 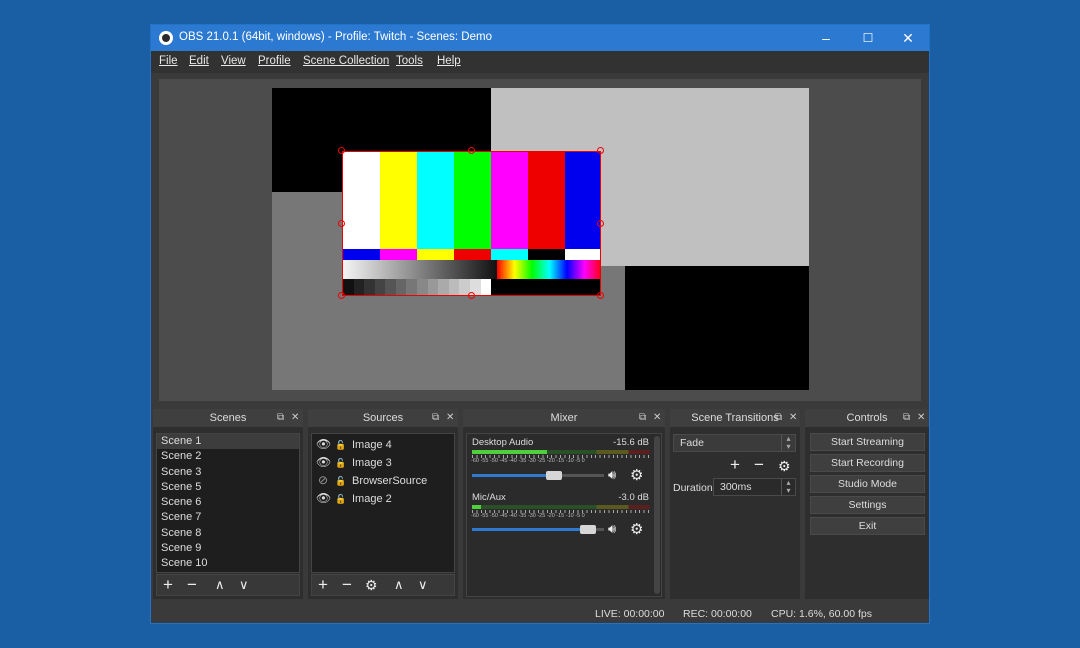 I want to click on scene-item: Scene 6, so click(x=228, y=502).